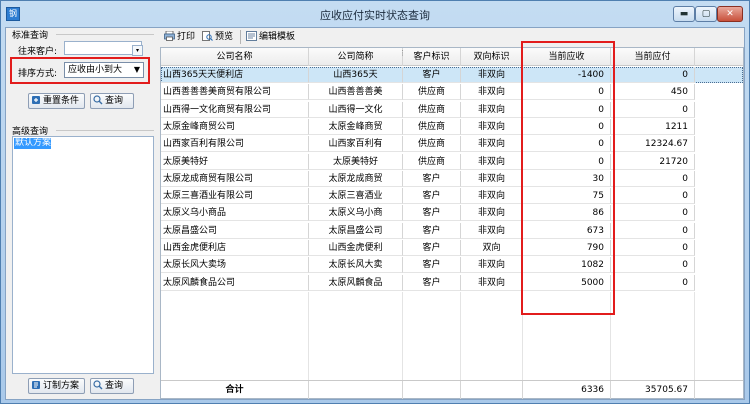 The width and height of the screenshot is (750, 404). Describe the element at coordinates (492, 248) in the screenshot. I see `cell-bidirectional-flag: 双向` at that location.